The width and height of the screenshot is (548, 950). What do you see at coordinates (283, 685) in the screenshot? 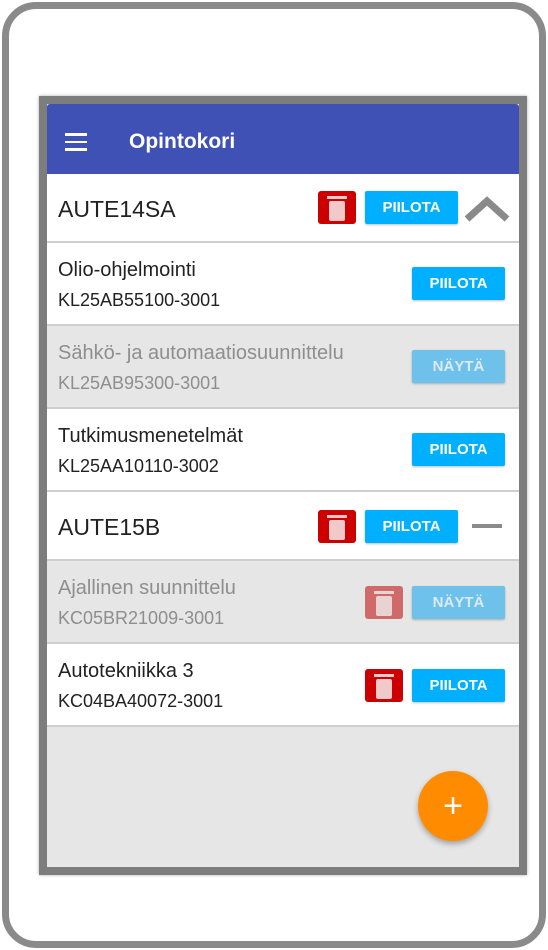
I see `list-item: Autotekniikka 3 KC04BA40072-3001 PIILOTA` at bounding box center [283, 685].